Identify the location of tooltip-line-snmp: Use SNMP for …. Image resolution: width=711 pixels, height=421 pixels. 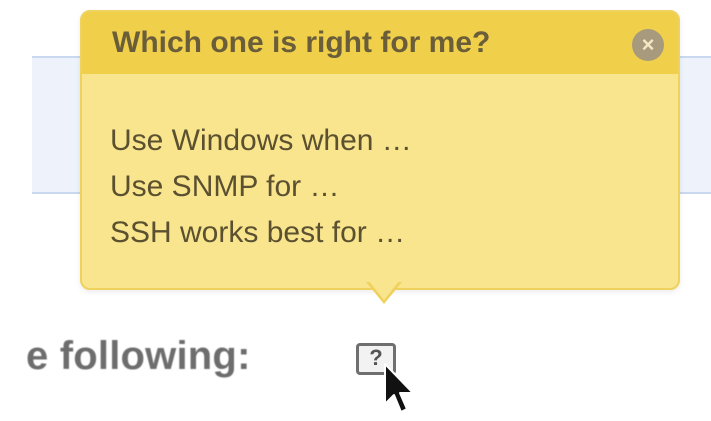
(225, 186).